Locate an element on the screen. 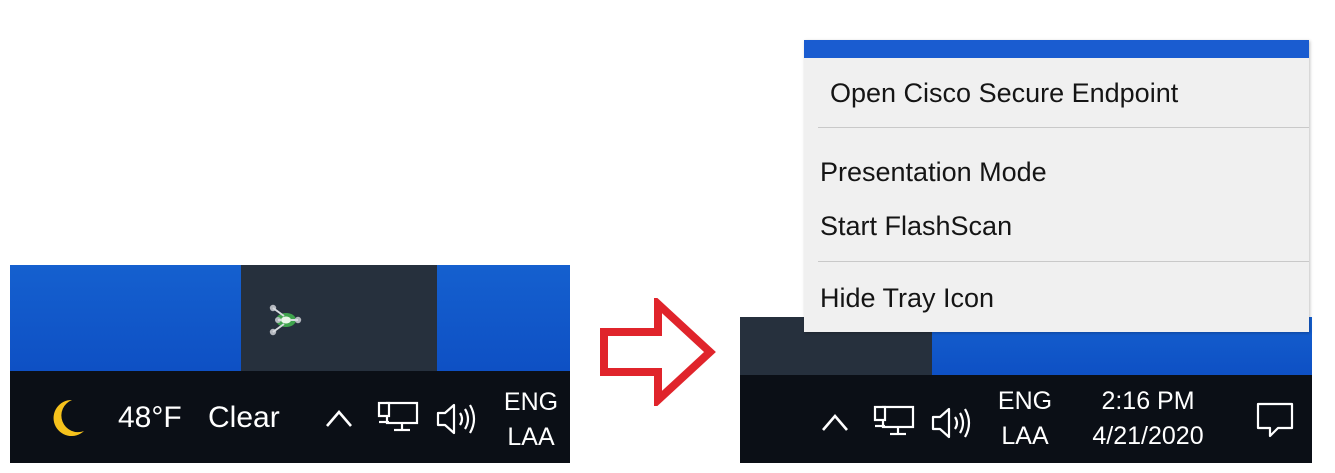 The height and width of the screenshot is (473, 1335). menu-item-start-flashscan: Start FlashScan is located at coordinates (1064, 226).